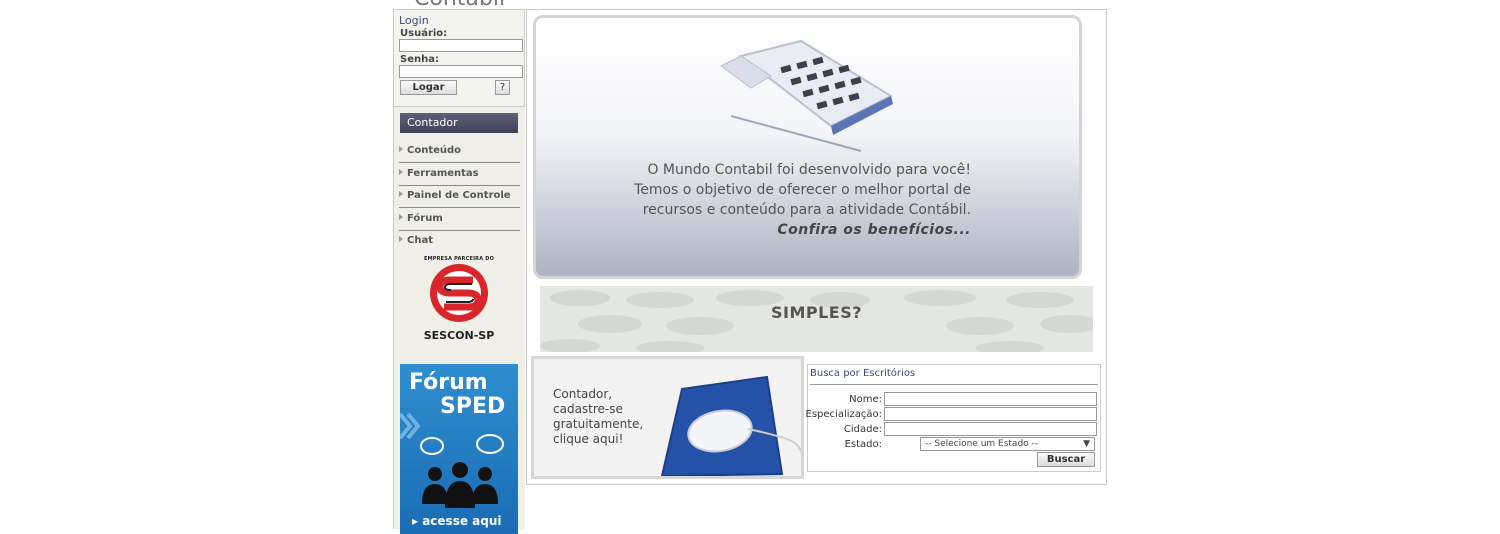  What do you see at coordinates (459, 58) in the screenshot?
I see `login-box: Login Usuário: Senha: Logar ?` at bounding box center [459, 58].